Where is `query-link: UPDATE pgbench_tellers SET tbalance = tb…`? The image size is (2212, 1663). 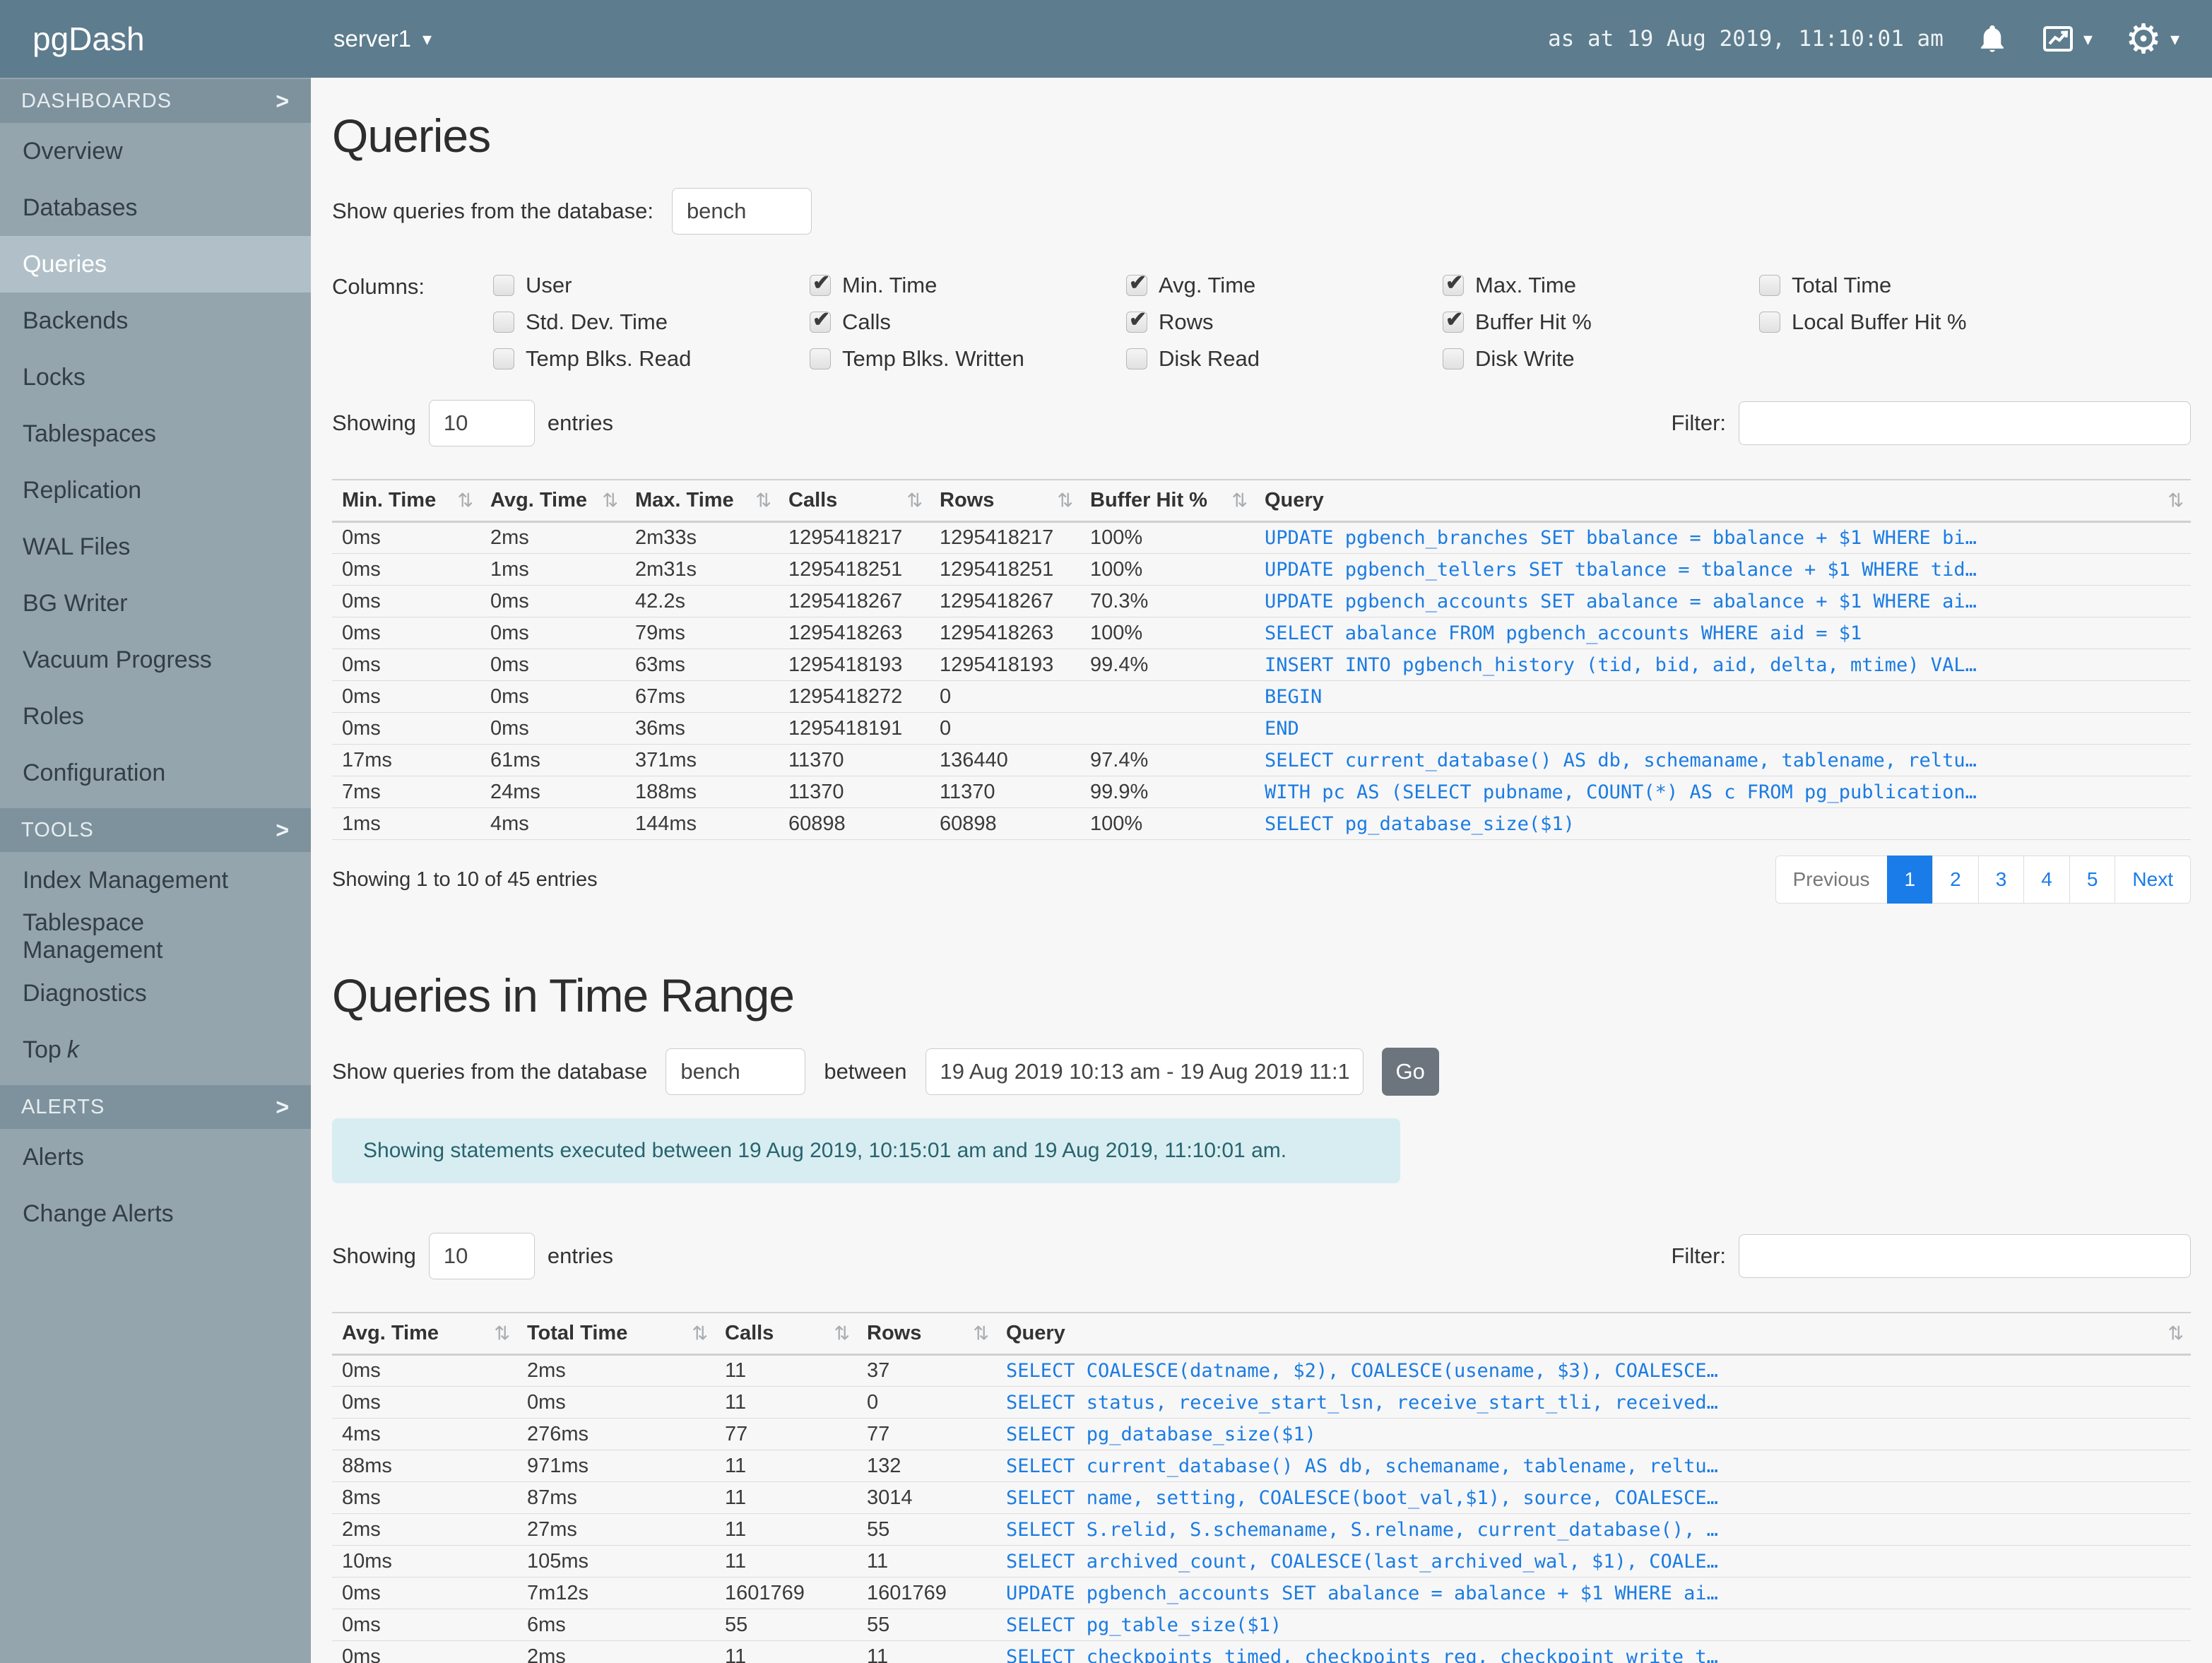 query-link: UPDATE pgbench_tellers SET tbalance = tb… is located at coordinates (1723, 569).